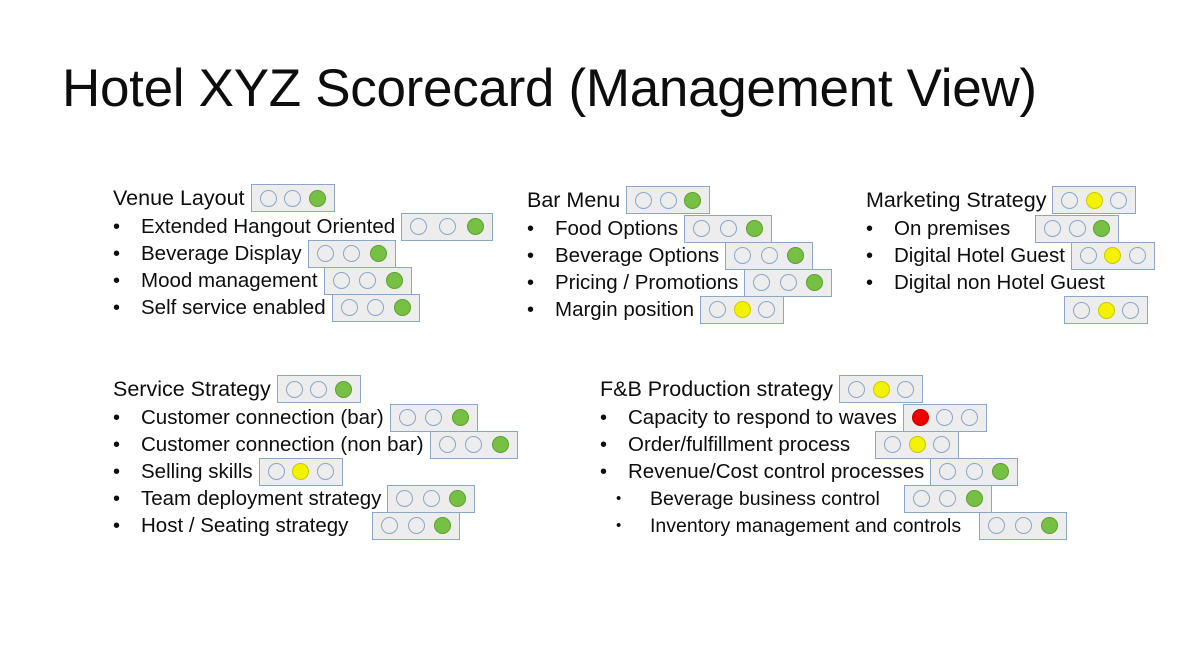  What do you see at coordinates (315, 444) in the screenshot?
I see `scorecard-item-row: • Customer connection (non bar)` at bounding box center [315, 444].